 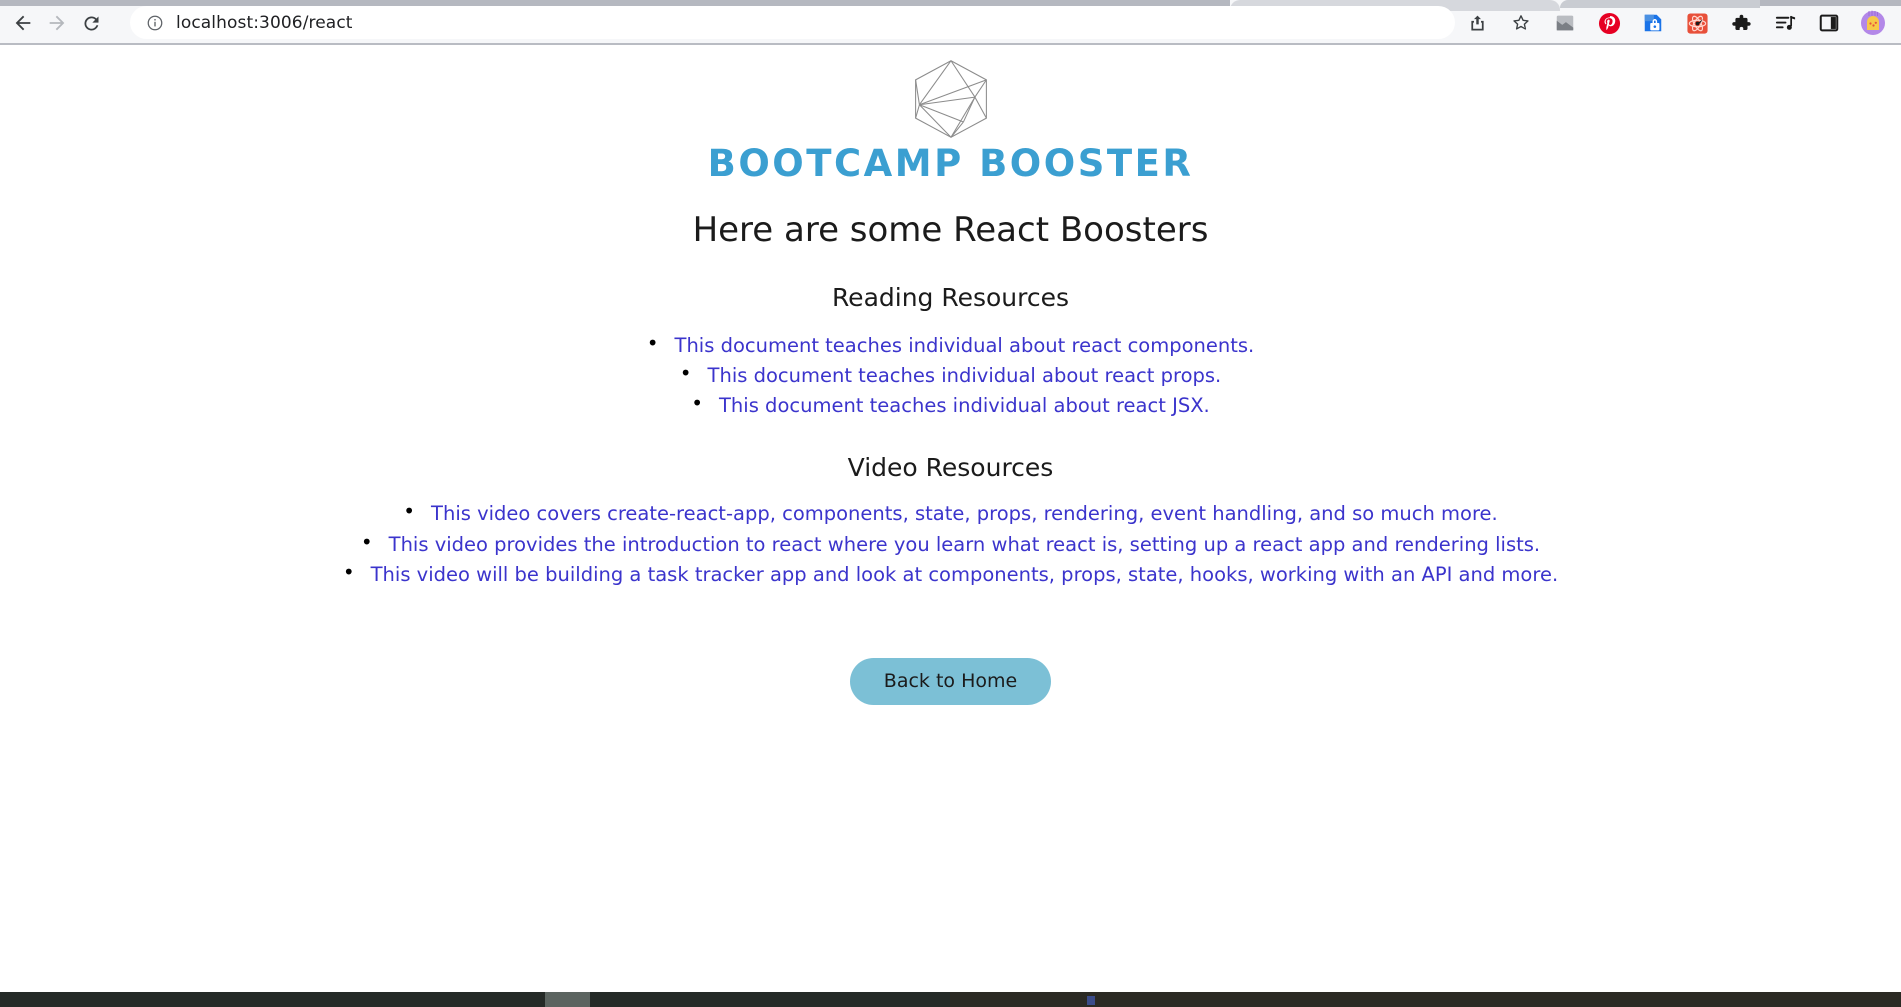 I want to click on info-circle-icon, so click(x=155, y=23).